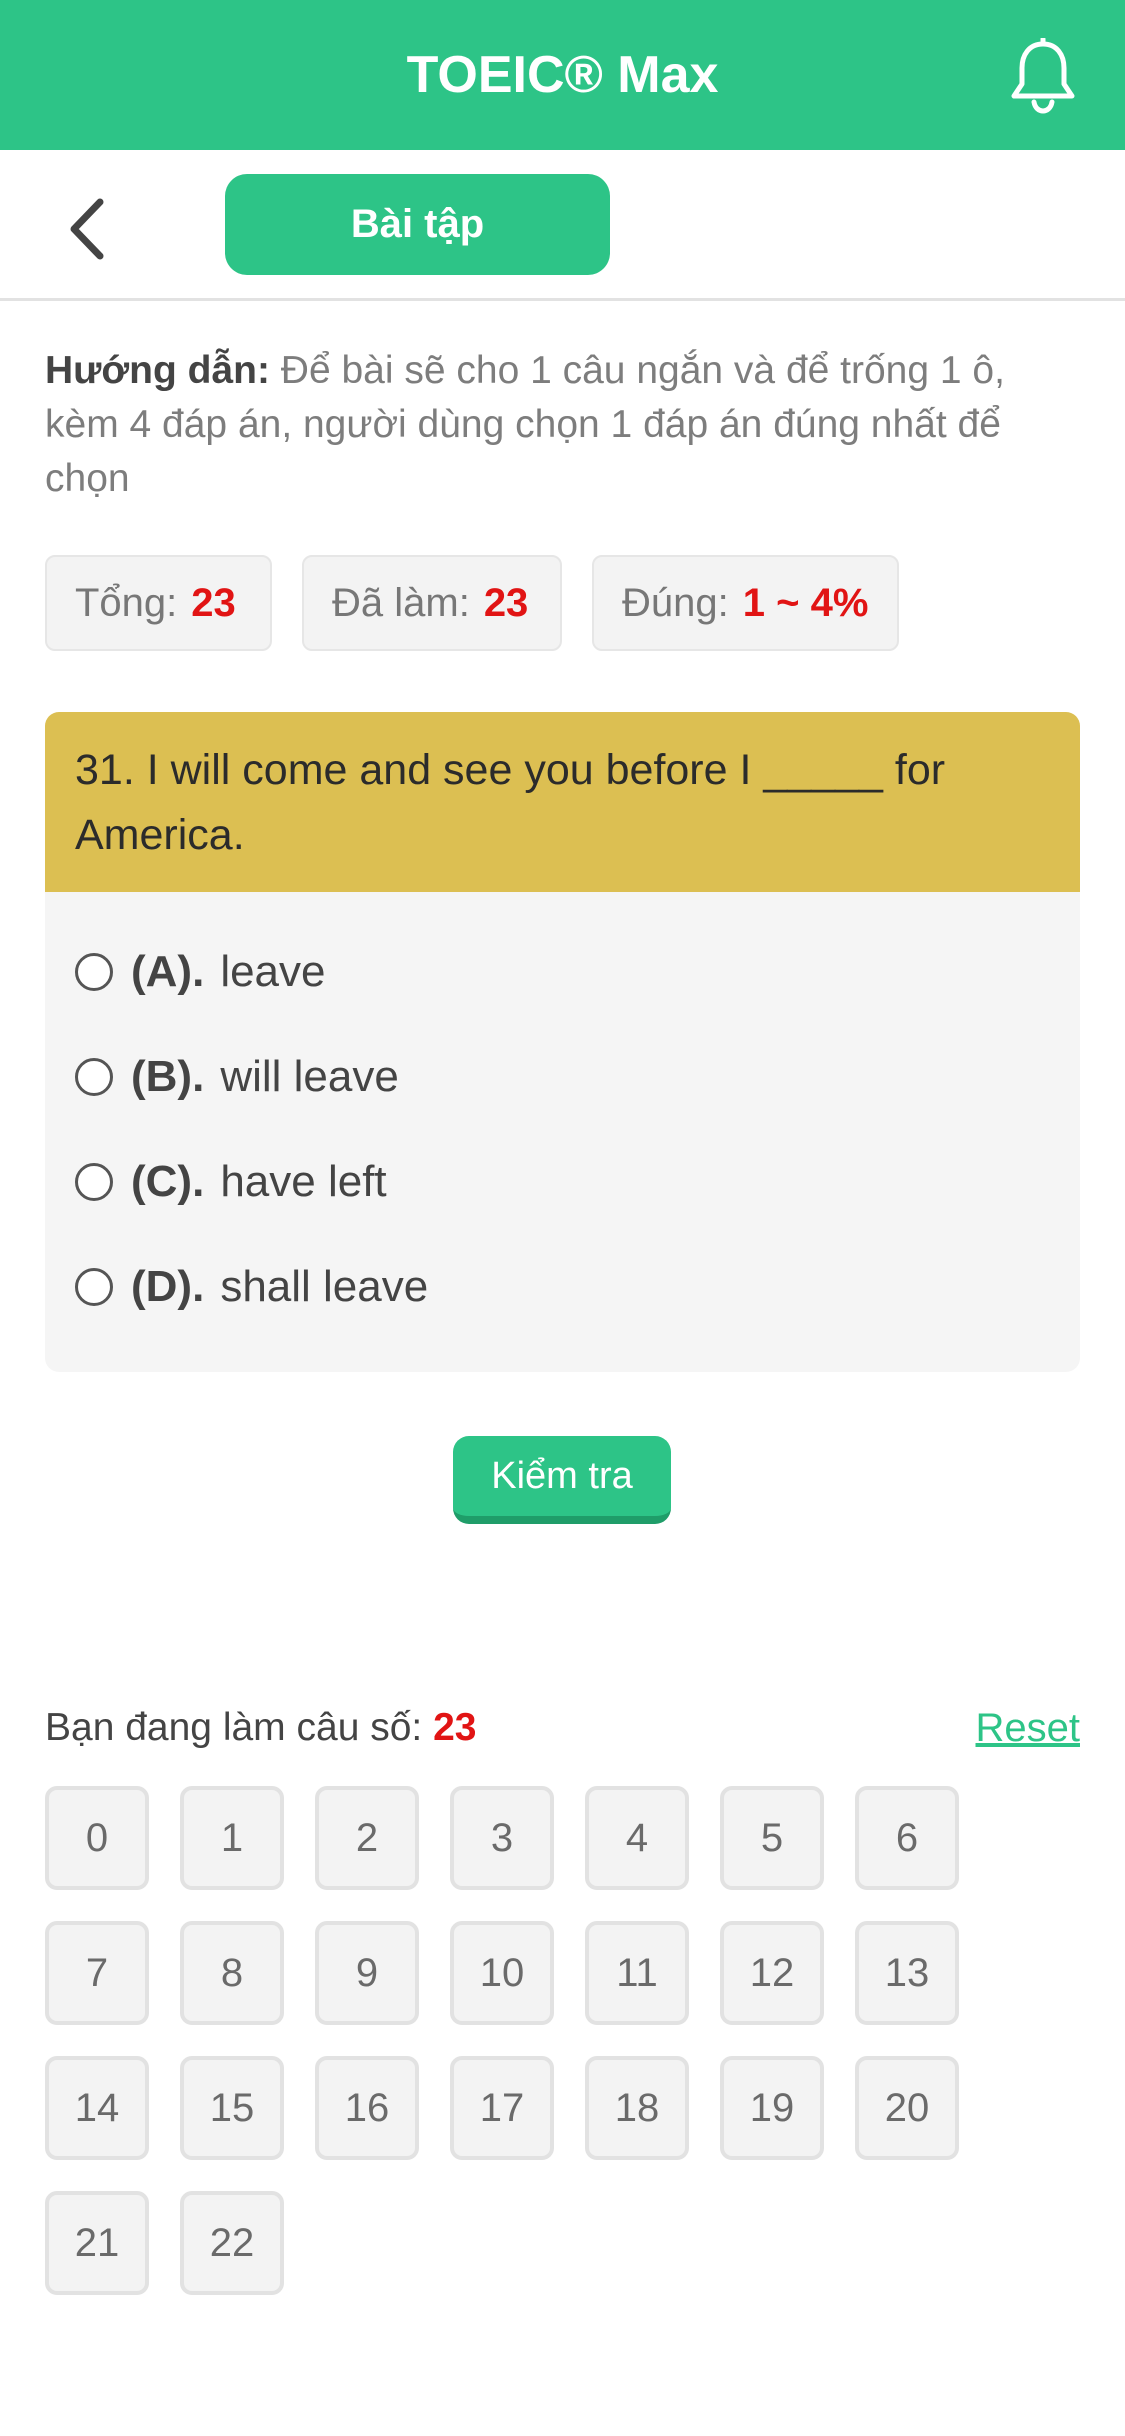 The image size is (1125, 2436). Describe the element at coordinates (1043, 76) in the screenshot. I see `bell-icon` at that location.